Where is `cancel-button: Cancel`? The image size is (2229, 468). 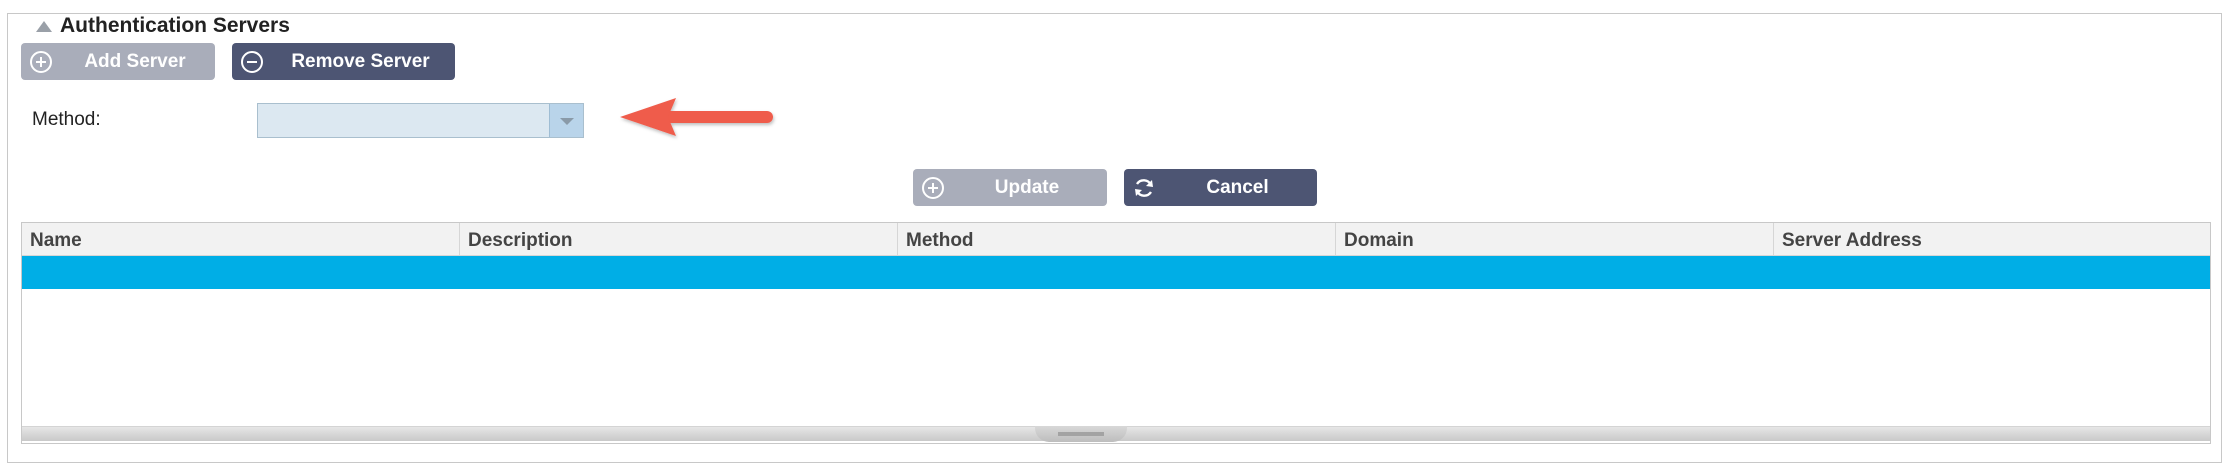 cancel-button: Cancel is located at coordinates (1220, 187).